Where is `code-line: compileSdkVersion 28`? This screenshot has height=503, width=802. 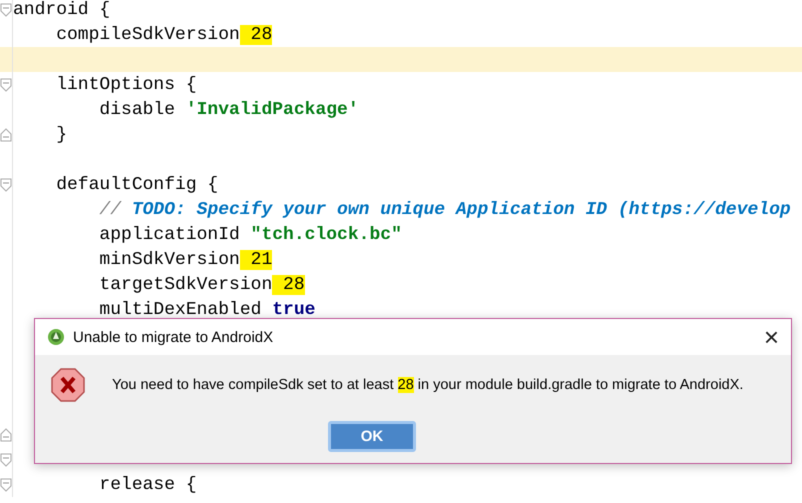 code-line: compileSdkVersion 28 is located at coordinates (163, 35).